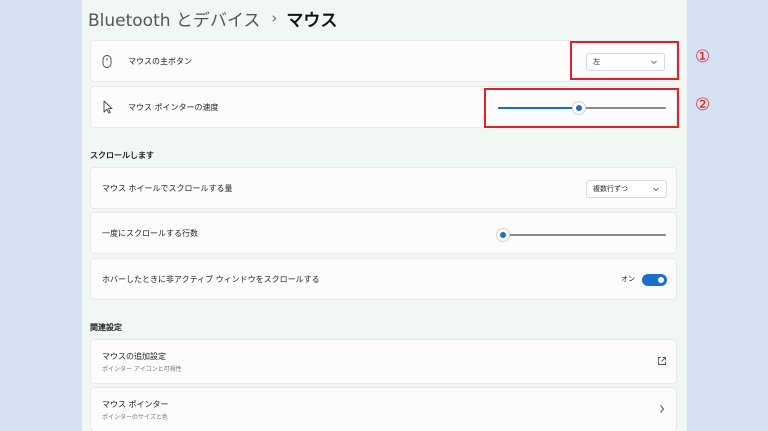 Image resolution: width=768 pixels, height=431 pixels. What do you see at coordinates (383, 279) in the screenshot?
I see `inactive-scroll-row: ホバーしたときに非アクティブ ウィンドウをスクロールする オン` at bounding box center [383, 279].